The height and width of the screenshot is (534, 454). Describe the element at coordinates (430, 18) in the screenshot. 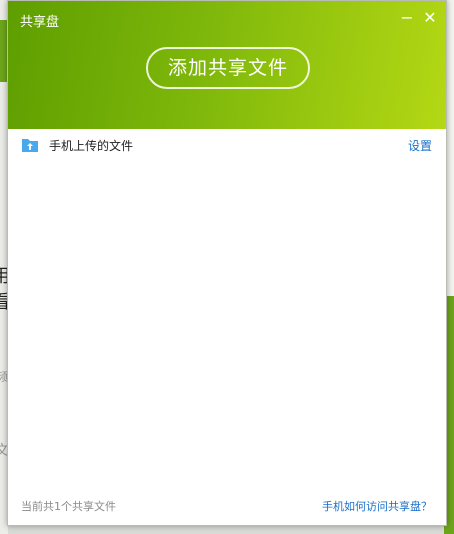

I see `close-button: ✕` at that location.